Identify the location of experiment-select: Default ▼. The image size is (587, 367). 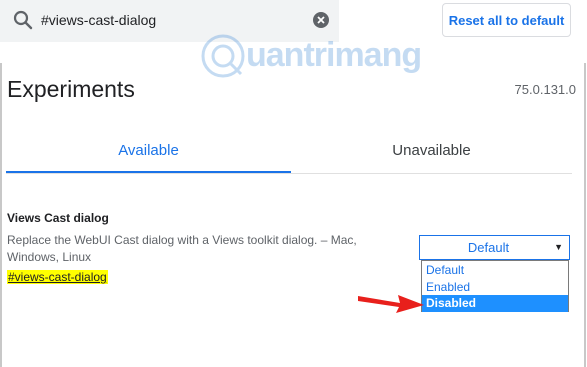
(494, 247).